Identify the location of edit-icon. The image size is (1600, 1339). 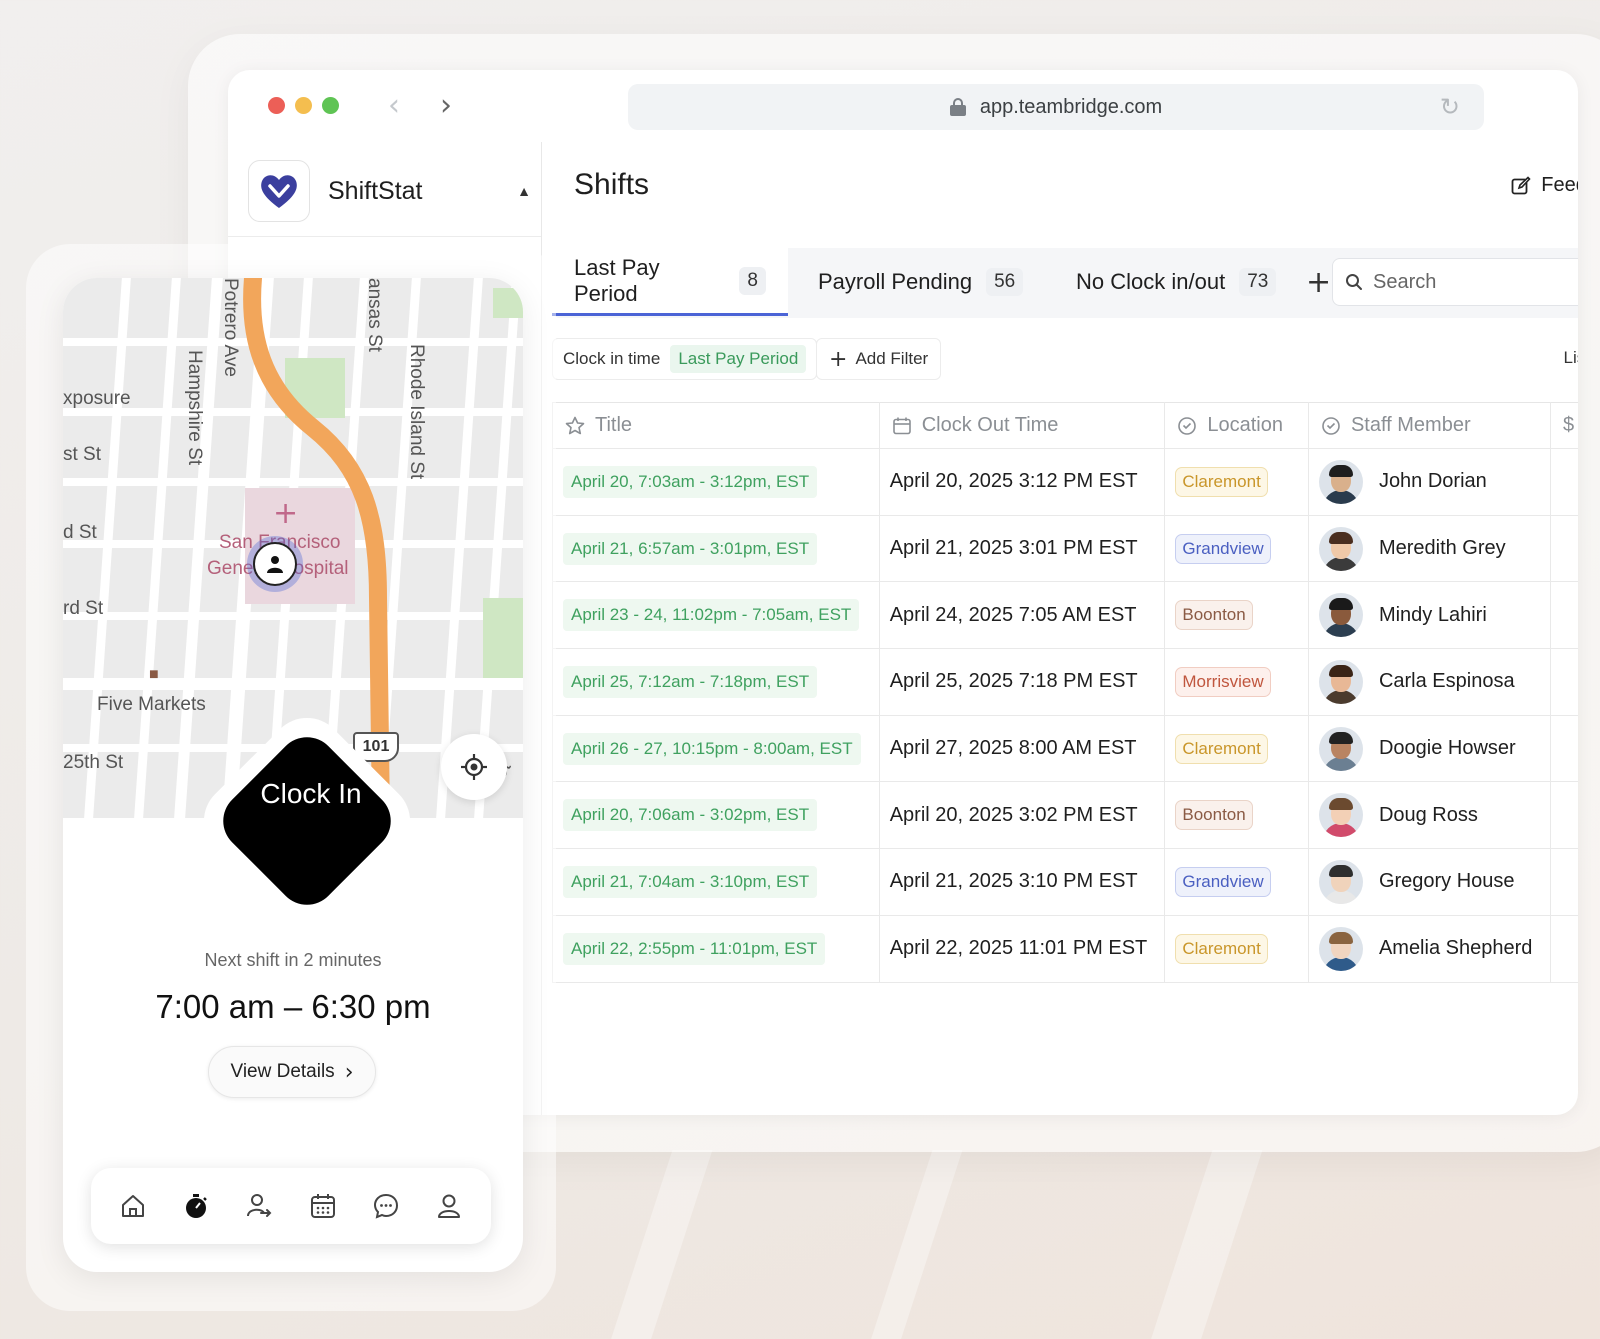
(1521, 184).